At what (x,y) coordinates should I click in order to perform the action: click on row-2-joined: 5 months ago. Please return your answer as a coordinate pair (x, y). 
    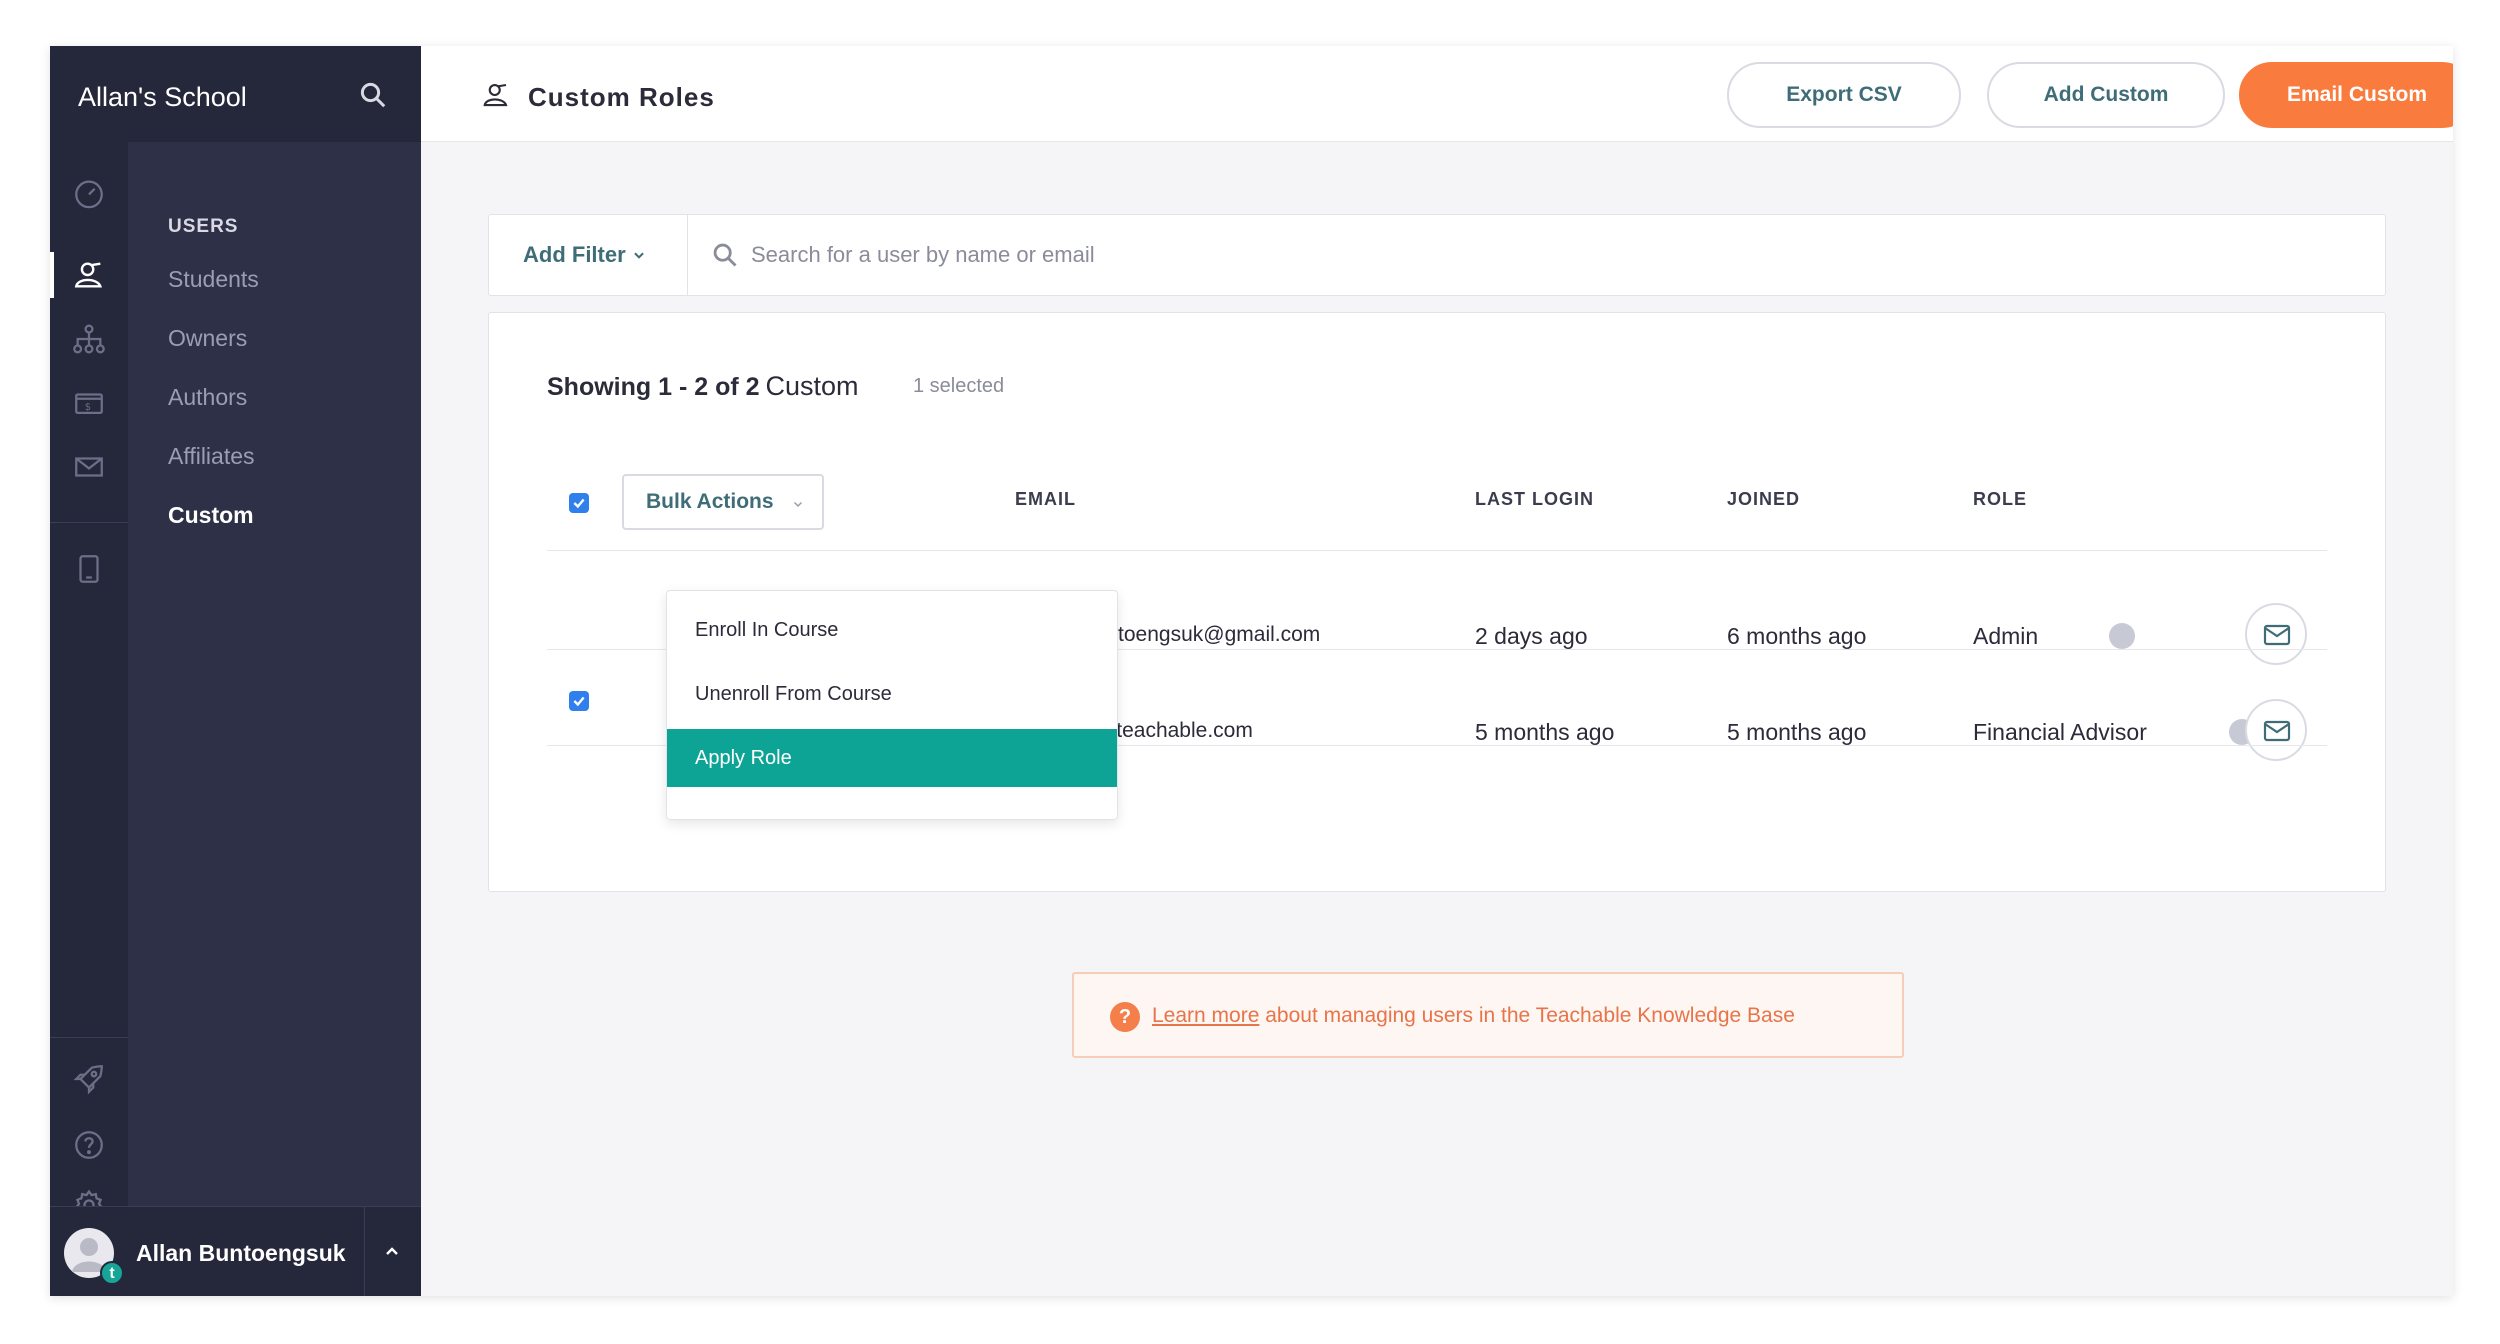
    Looking at the image, I should click on (1797, 732).